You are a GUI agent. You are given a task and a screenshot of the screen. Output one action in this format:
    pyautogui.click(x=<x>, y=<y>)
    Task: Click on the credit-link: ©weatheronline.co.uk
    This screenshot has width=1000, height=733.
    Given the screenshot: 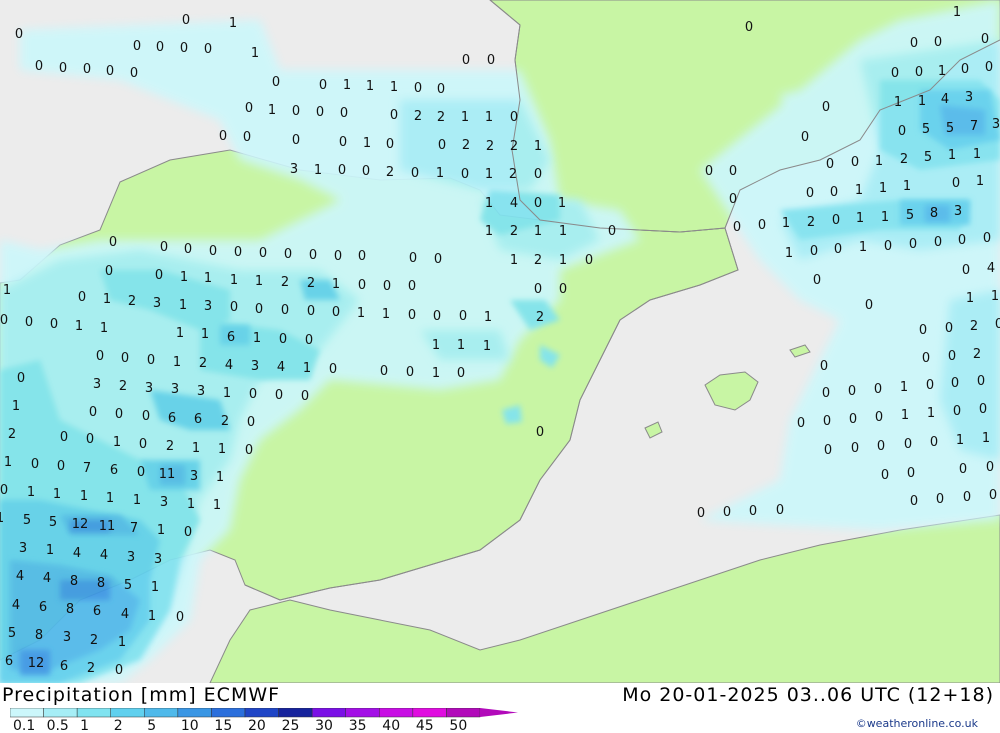 What is the action you would take?
    pyautogui.click(x=917, y=723)
    